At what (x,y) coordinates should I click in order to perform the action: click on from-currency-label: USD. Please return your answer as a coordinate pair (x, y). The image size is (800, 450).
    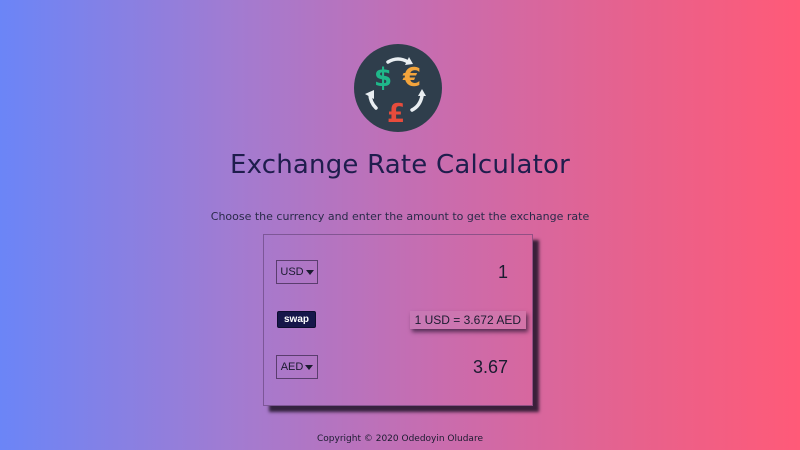
    Looking at the image, I should click on (292, 272).